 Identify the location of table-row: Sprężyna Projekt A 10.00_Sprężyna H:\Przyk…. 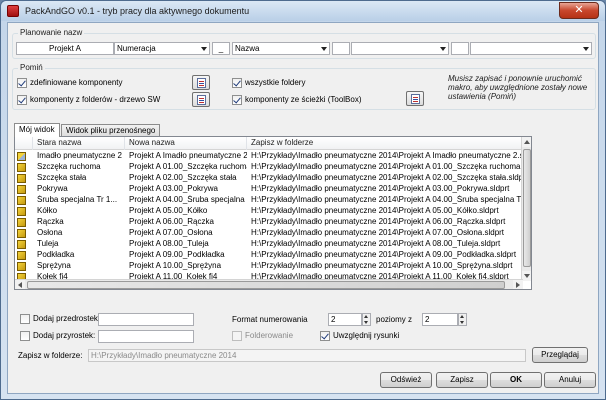
(269, 266).